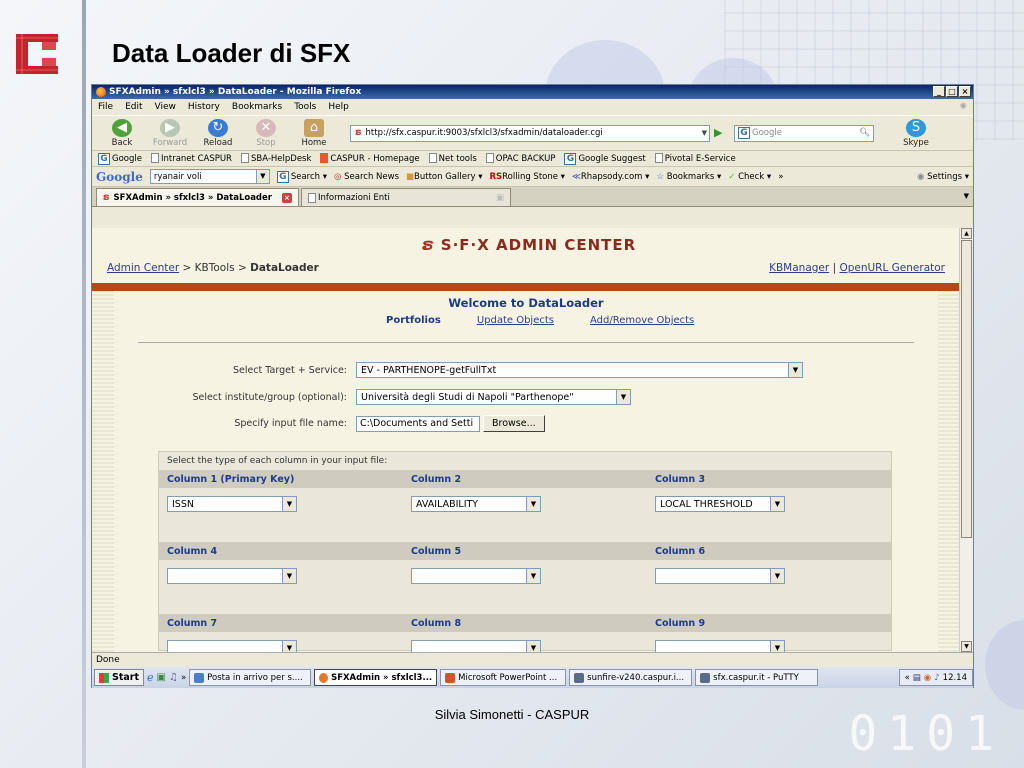 The height and width of the screenshot is (768, 1024). I want to click on input-file-field: C:\Documents and Setti, so click(418, 423).